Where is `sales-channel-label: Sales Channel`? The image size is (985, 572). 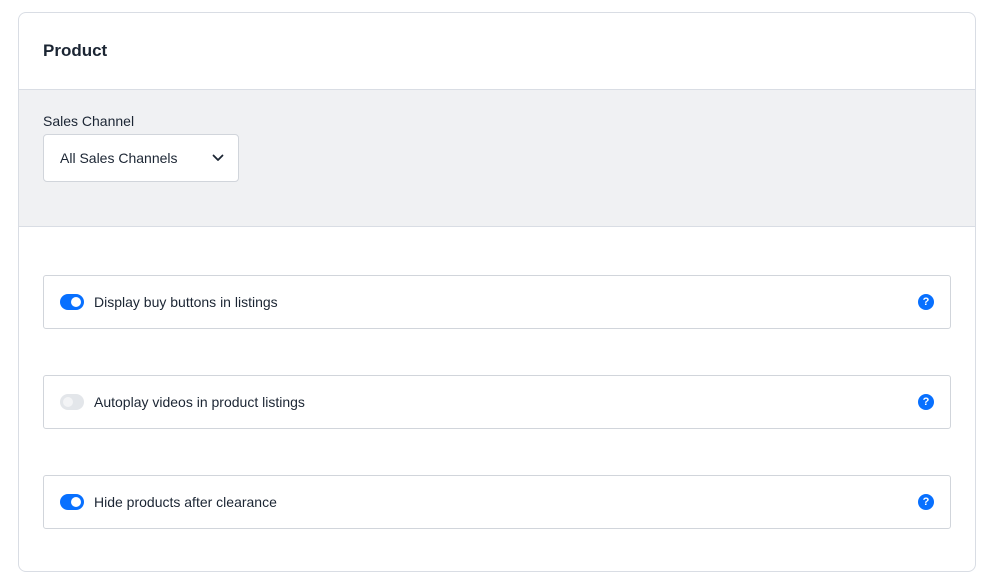 sales-channel-label: Sales Channel is located at coordinates (89, 121).